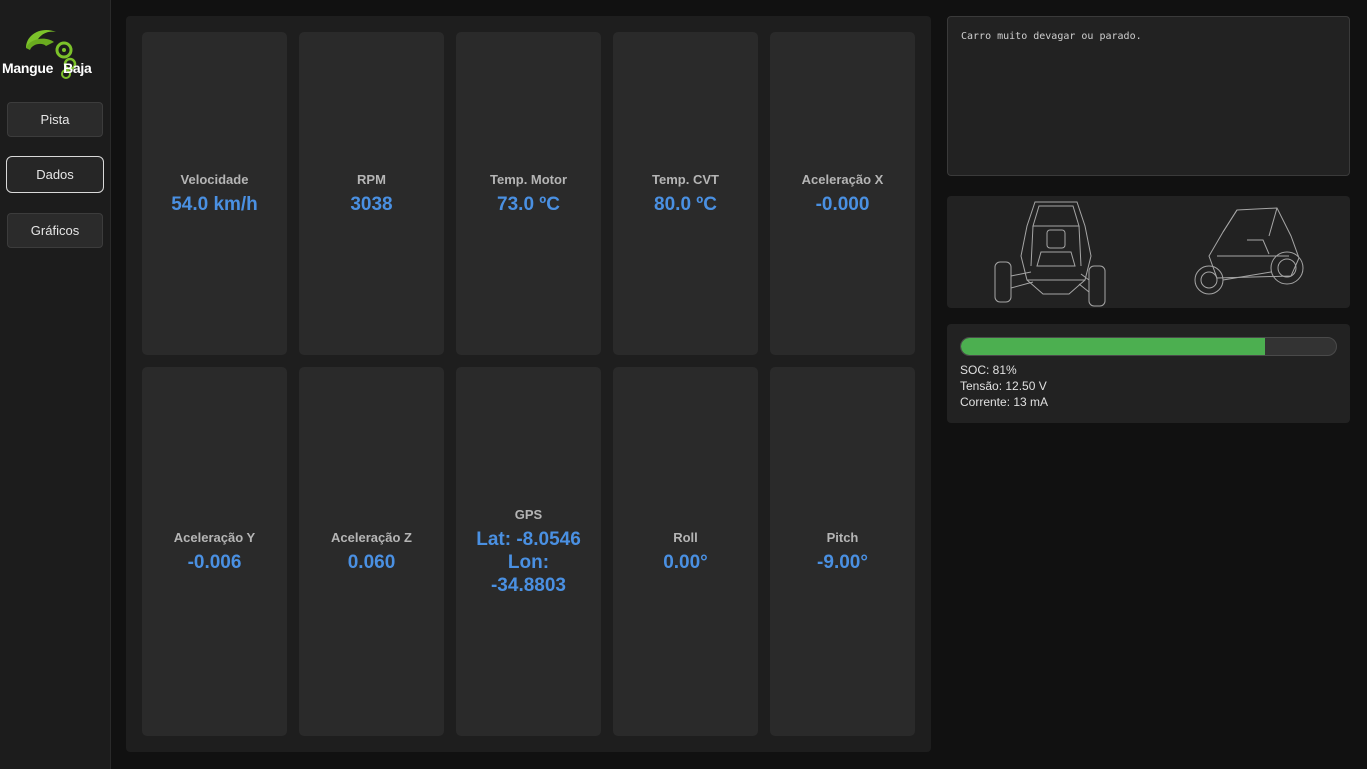 This screenshot has width=1367, height=769. Describe the element at coordinates (214, 562) in the screenshot. I see `sensor-value: -0.006` at that location.